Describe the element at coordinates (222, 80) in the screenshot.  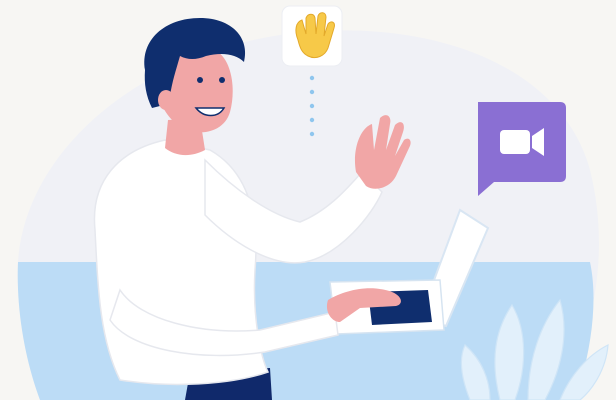
I see `eye-right` at that location.